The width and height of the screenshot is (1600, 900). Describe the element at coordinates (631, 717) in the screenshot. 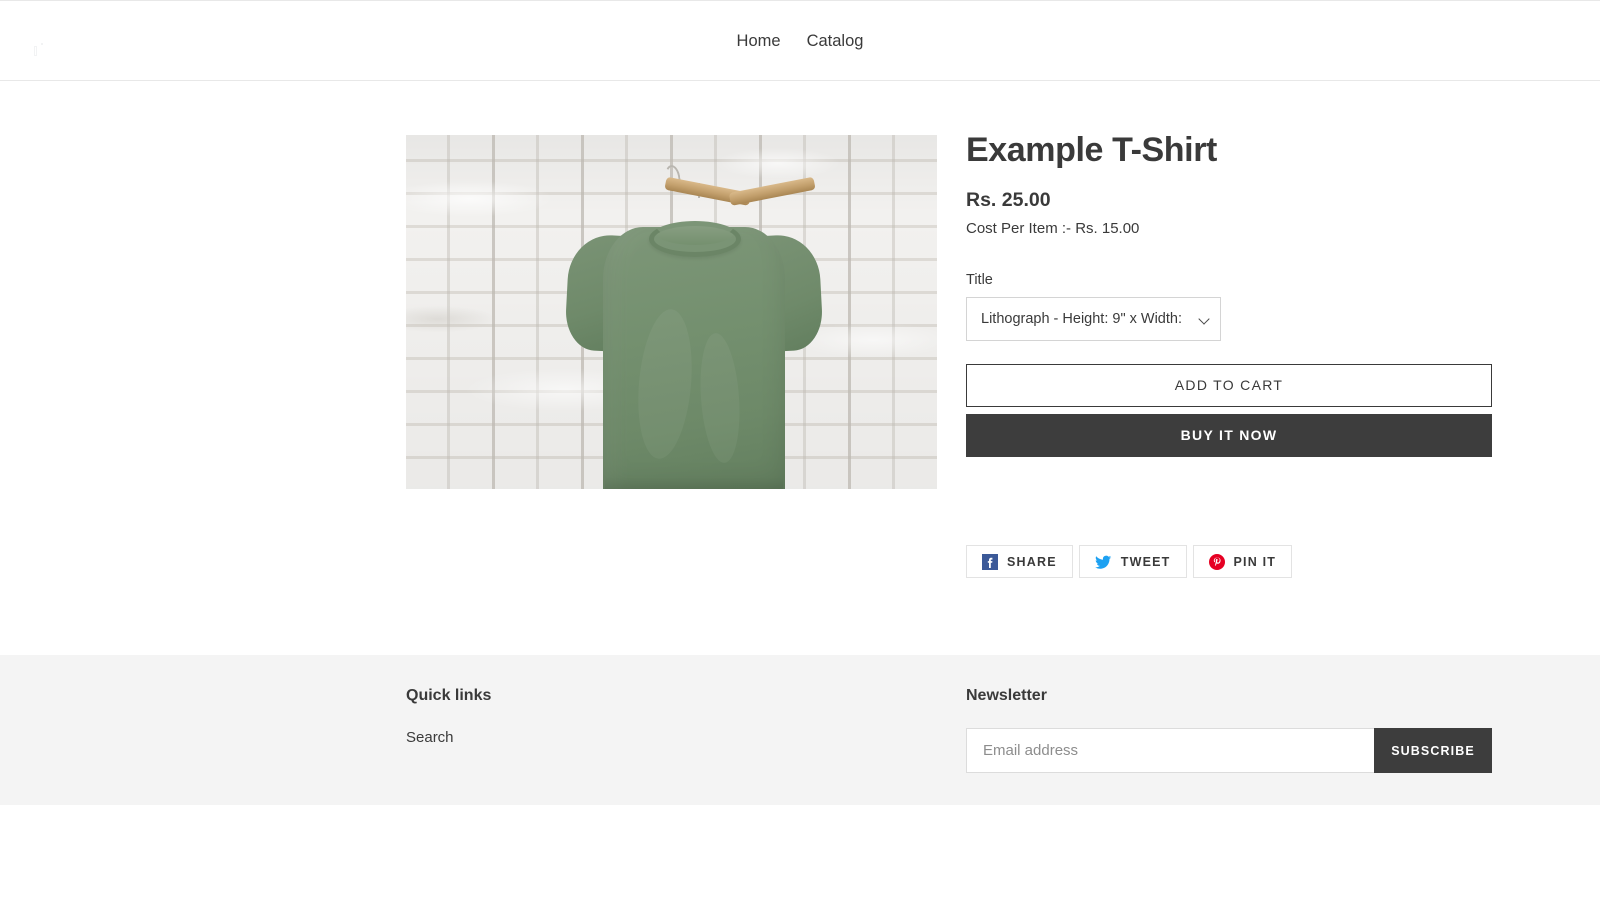

I see `footer-quick-links: Quick links Search` at that location.